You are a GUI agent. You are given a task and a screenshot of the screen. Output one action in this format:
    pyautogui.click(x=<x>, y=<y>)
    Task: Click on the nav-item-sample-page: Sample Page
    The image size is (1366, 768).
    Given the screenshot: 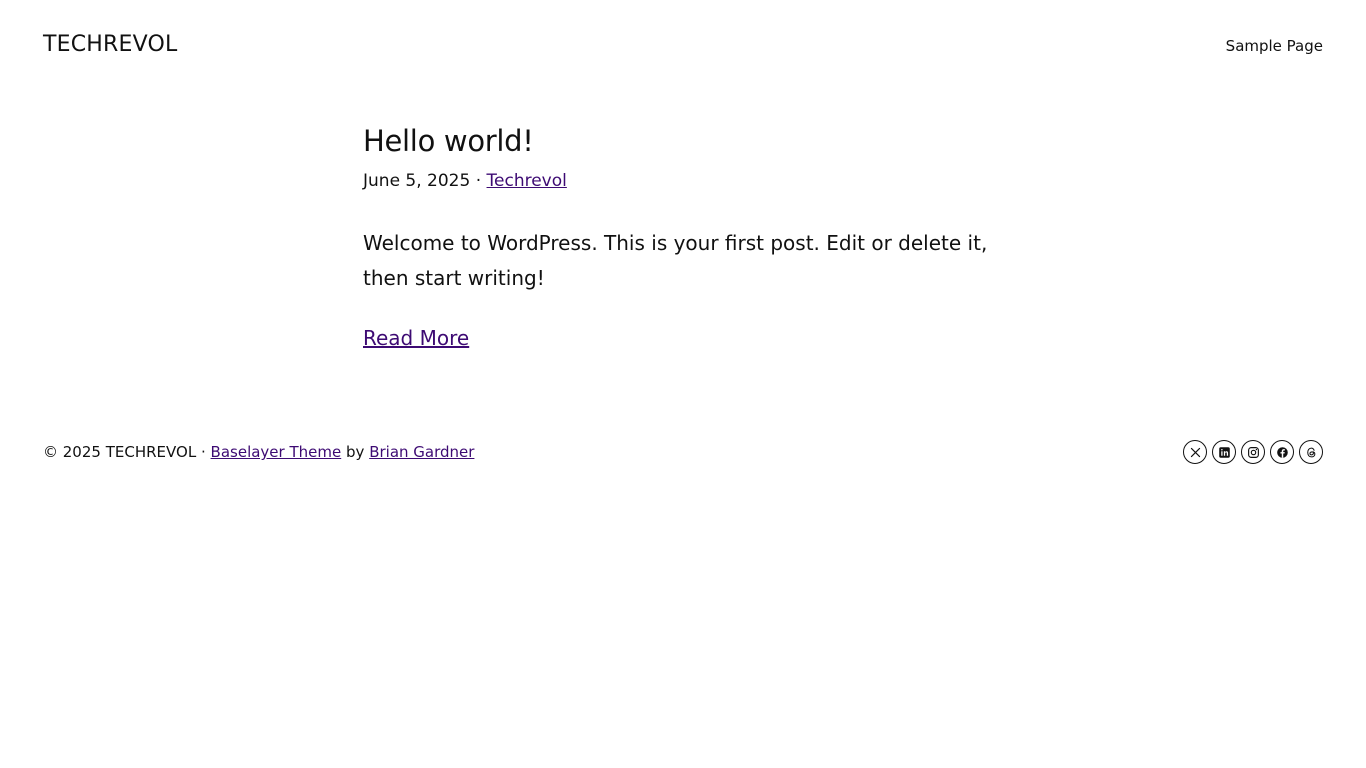 What is the action you would take?
    pyautogui.click(x=1274, y=46)
    